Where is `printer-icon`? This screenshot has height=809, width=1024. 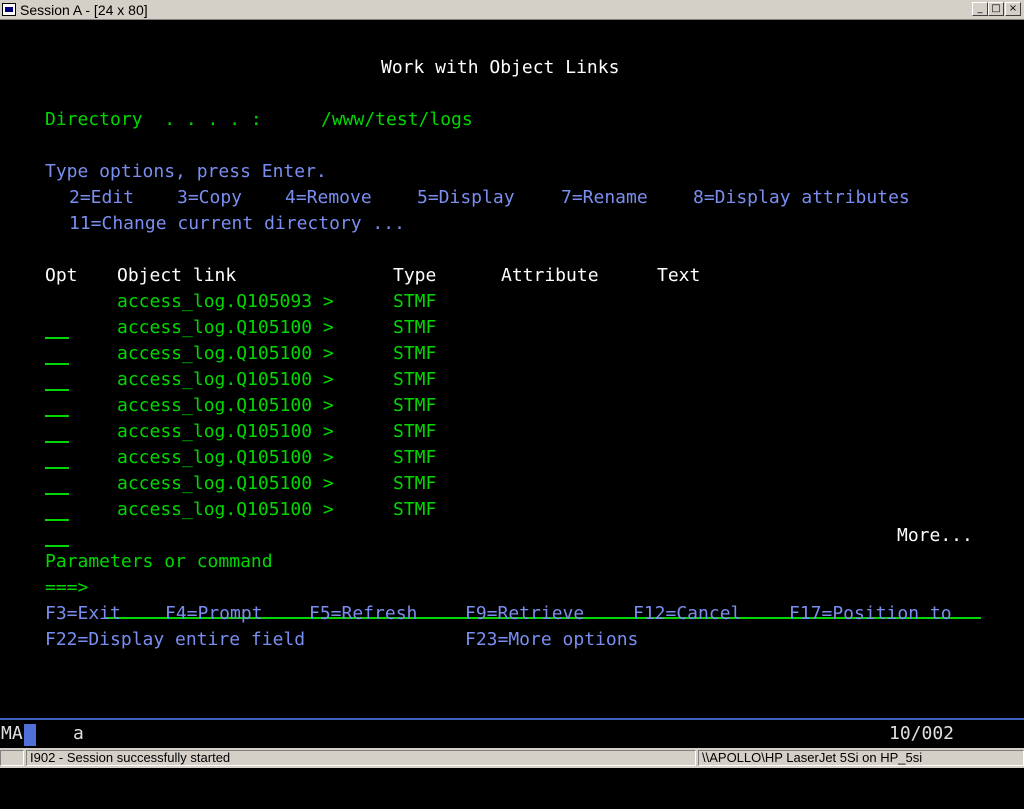
printer-icon is located at coordinates (12, 758).